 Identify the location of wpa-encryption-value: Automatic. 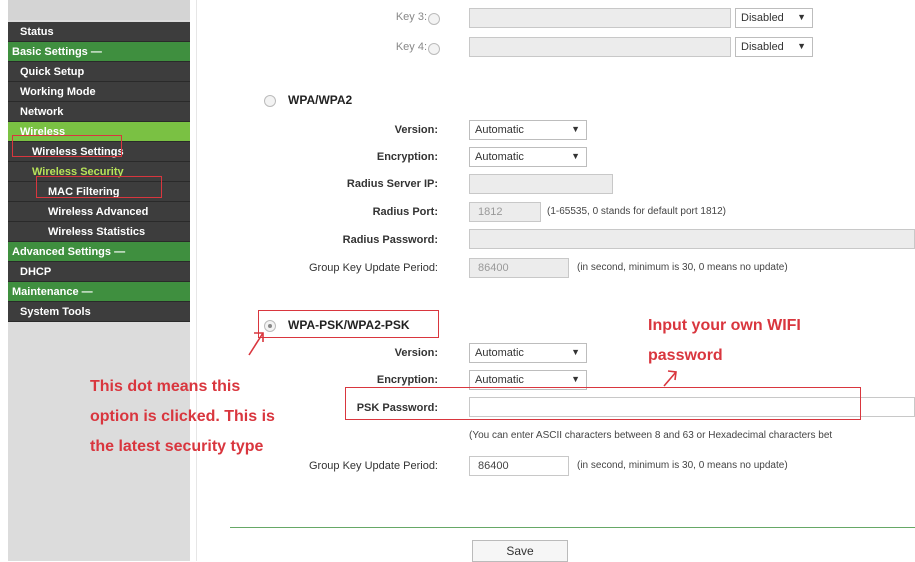
(499, 157).